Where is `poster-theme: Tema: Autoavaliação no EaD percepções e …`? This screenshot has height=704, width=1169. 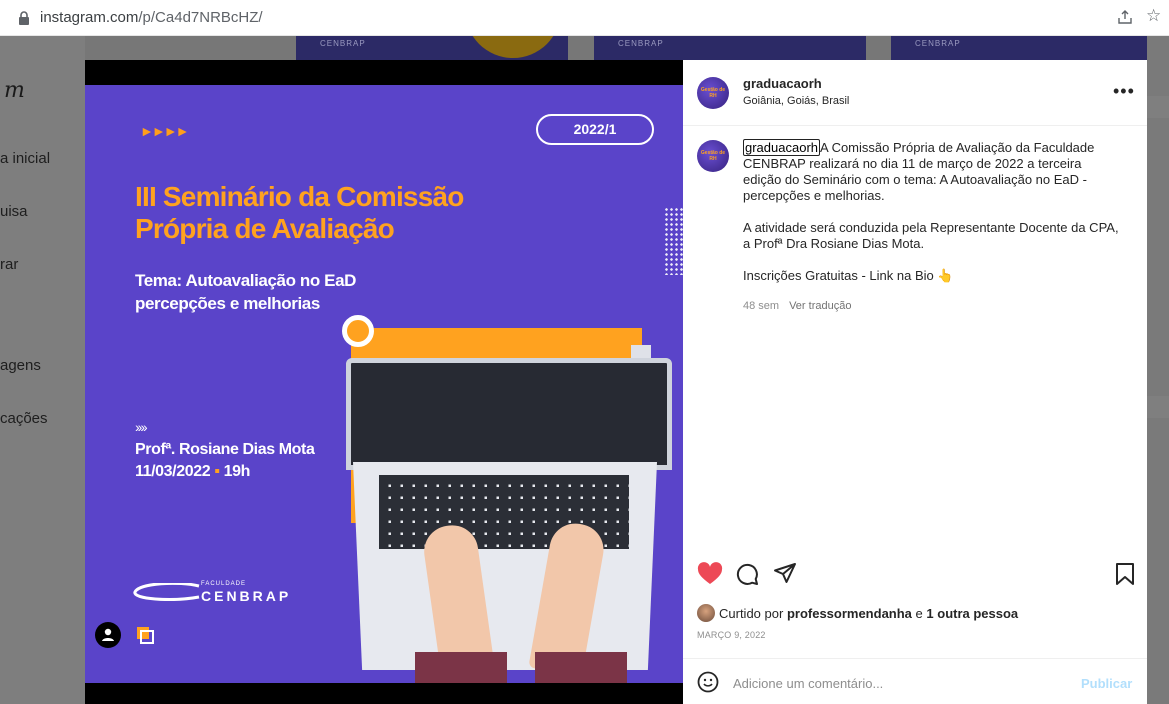 poster-theme: Tema: Autoavaliação no EaD percepções e … is located at coordinates (285, 292).